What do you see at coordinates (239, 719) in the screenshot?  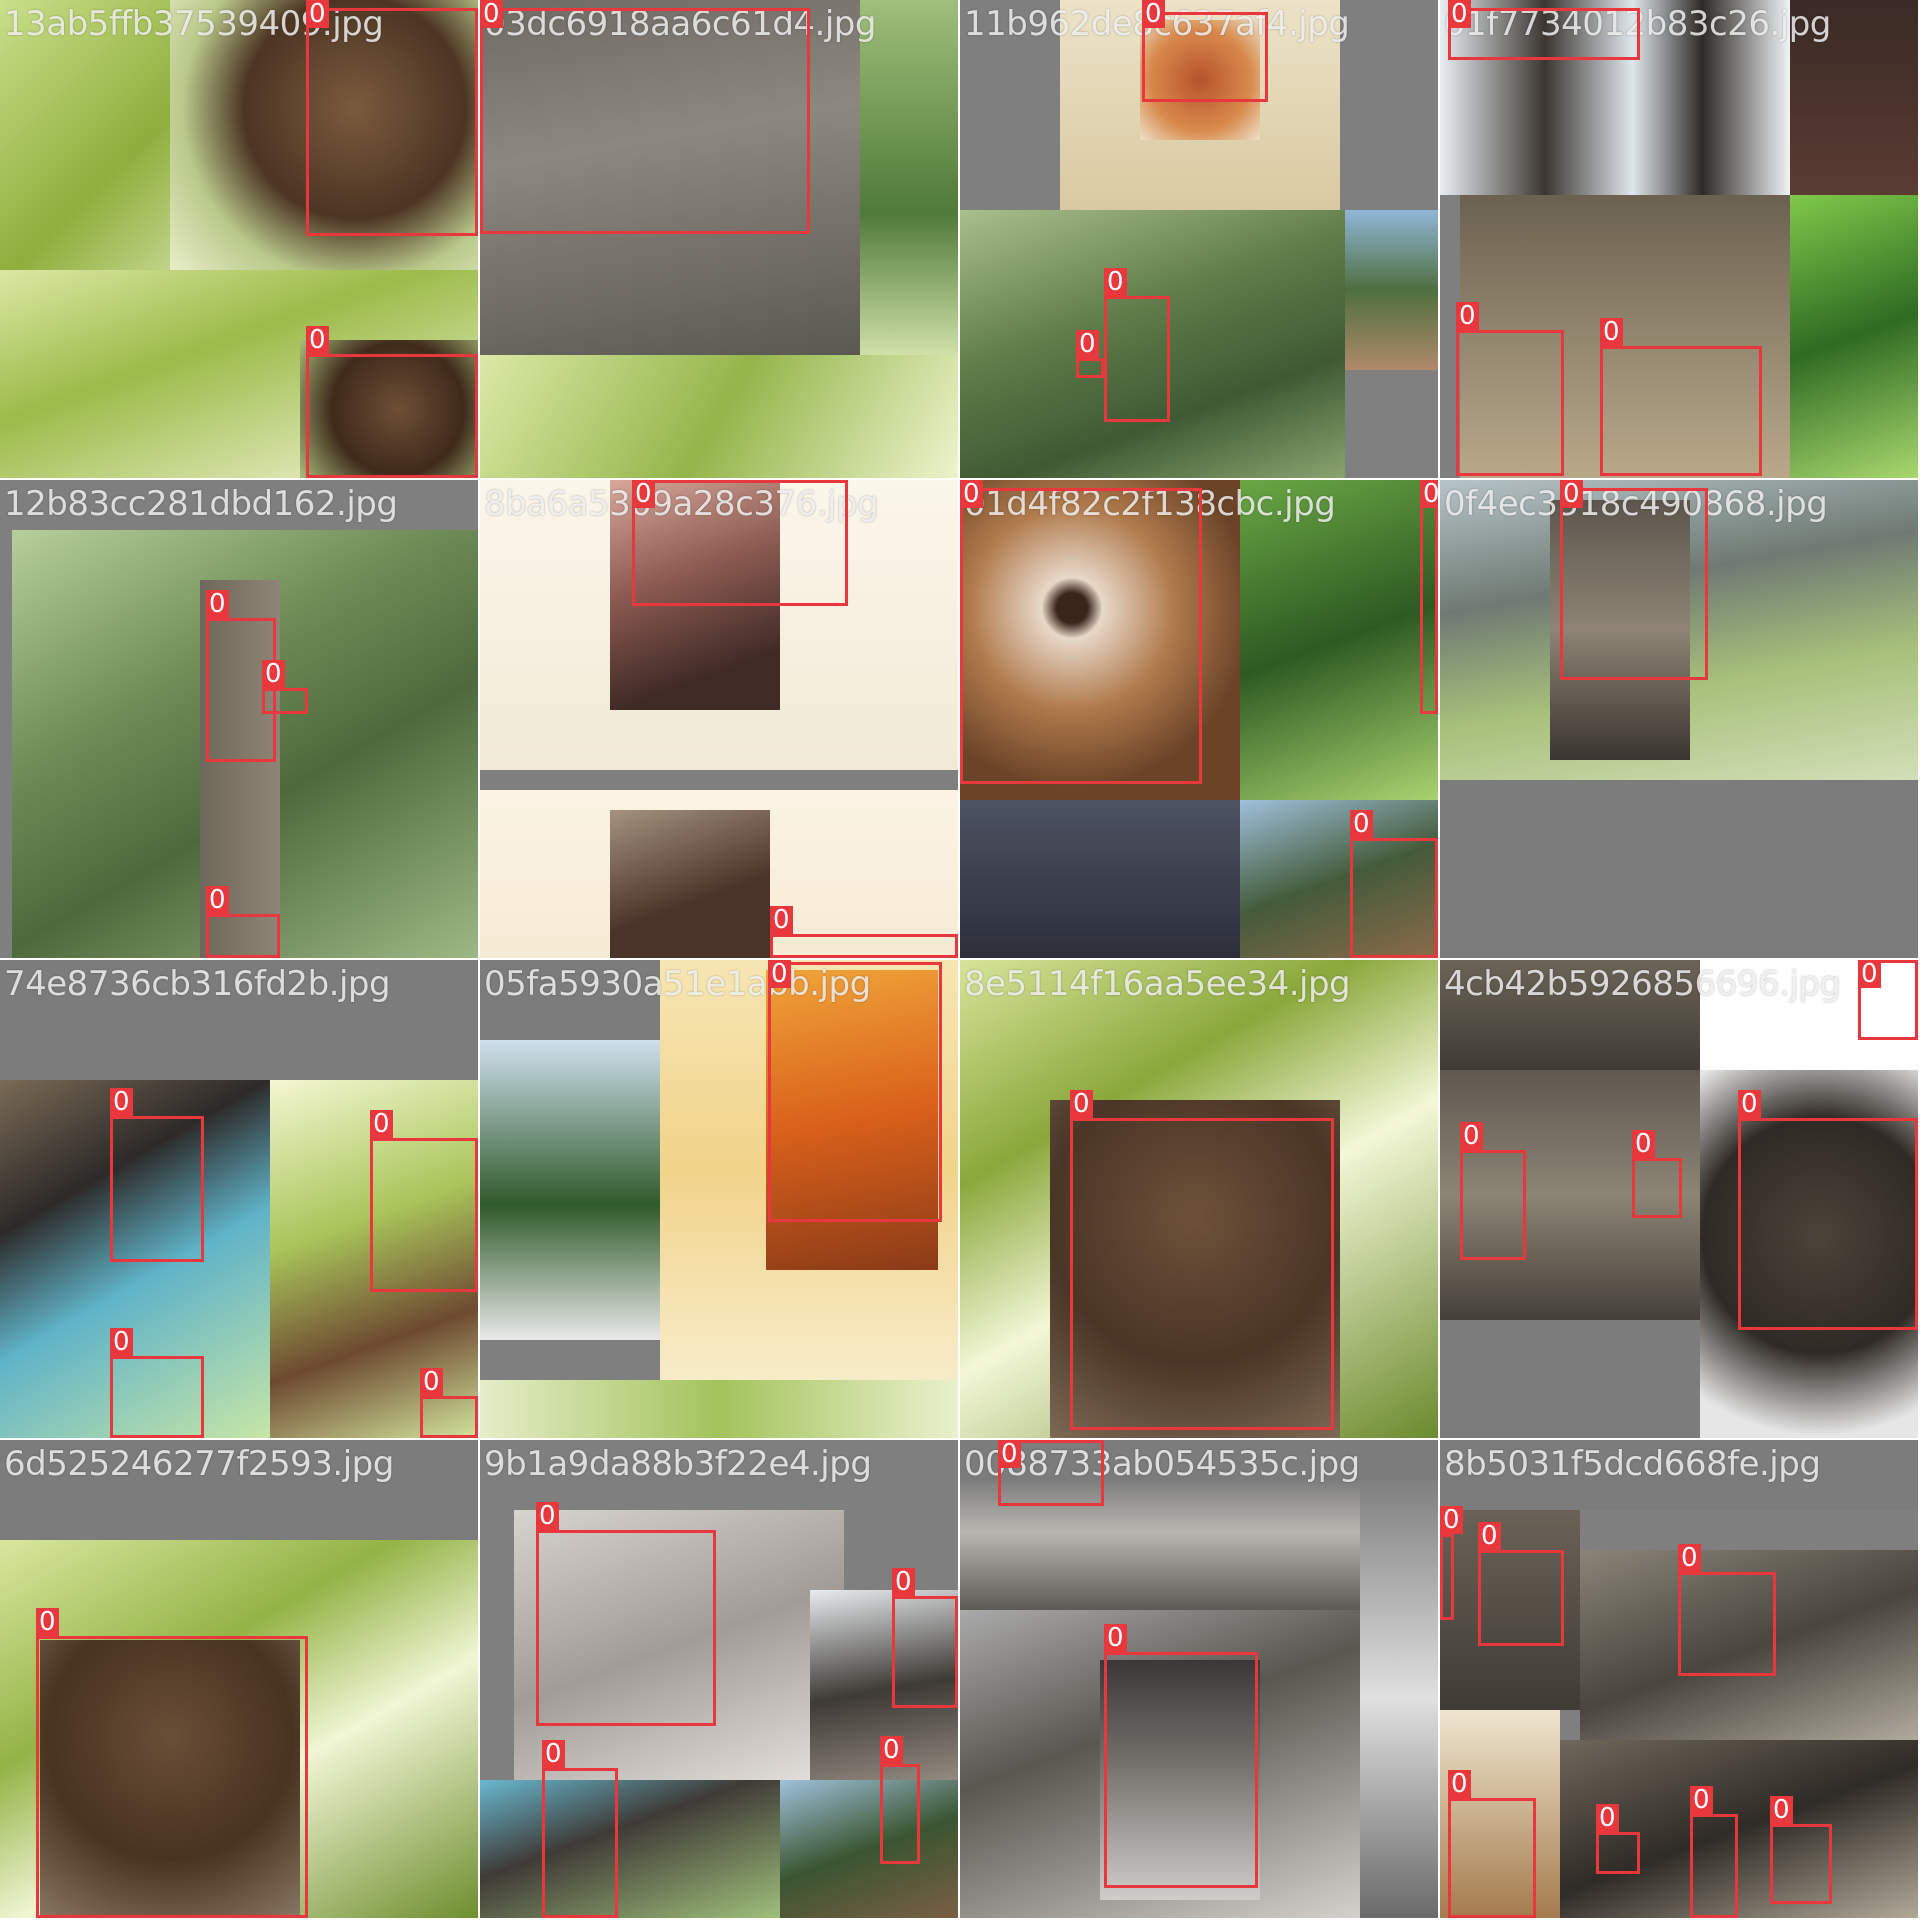 I see `mosaic-tile: 12b83cc281dbd162.jpg 0 0 0` at bounding box center [239, 719].